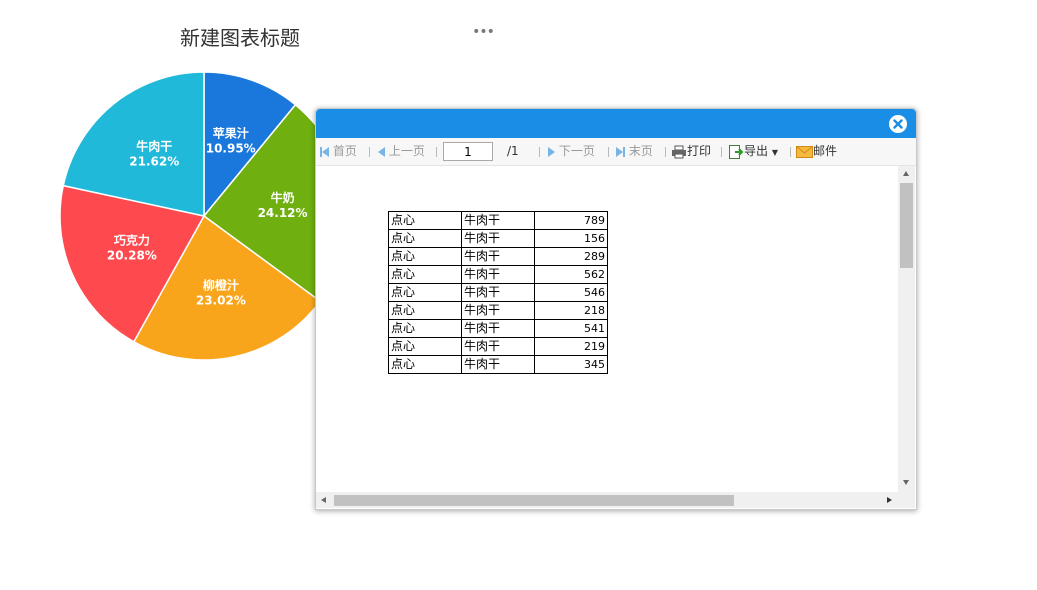  I want to click on printer-icon, so click(679, 151).